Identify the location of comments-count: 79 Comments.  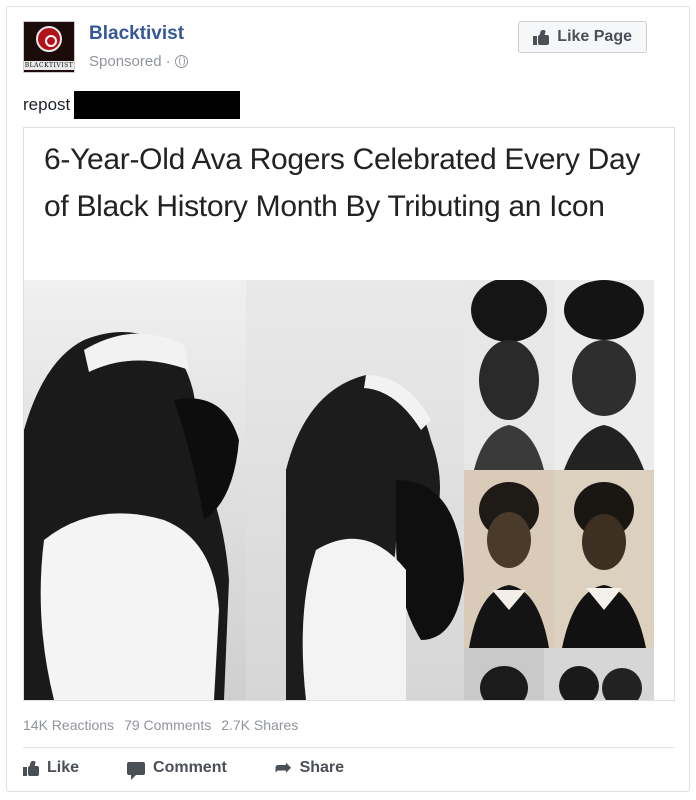
(167, 725).